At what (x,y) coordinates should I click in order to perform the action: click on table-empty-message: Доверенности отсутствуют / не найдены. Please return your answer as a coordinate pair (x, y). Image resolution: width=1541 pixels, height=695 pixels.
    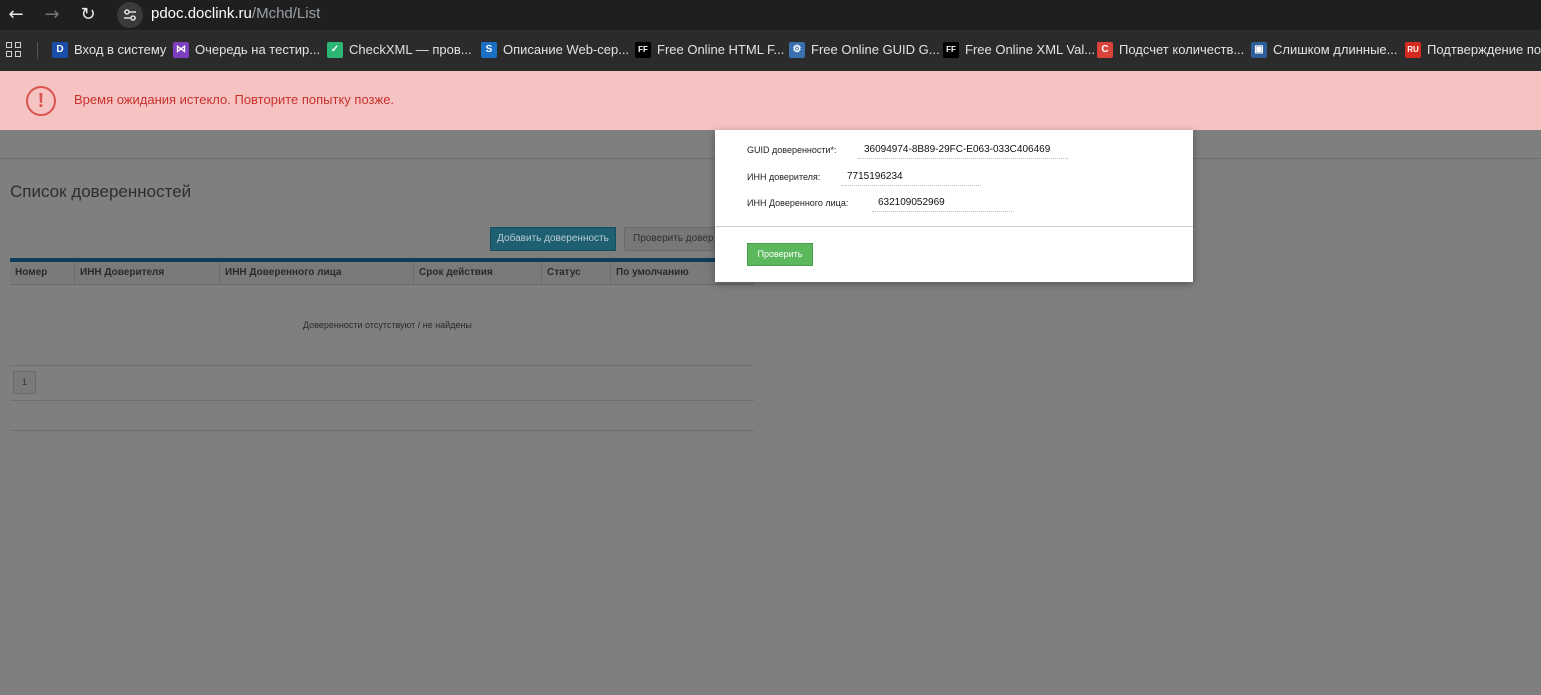
    Looking at the image, I should click on (387, 325).